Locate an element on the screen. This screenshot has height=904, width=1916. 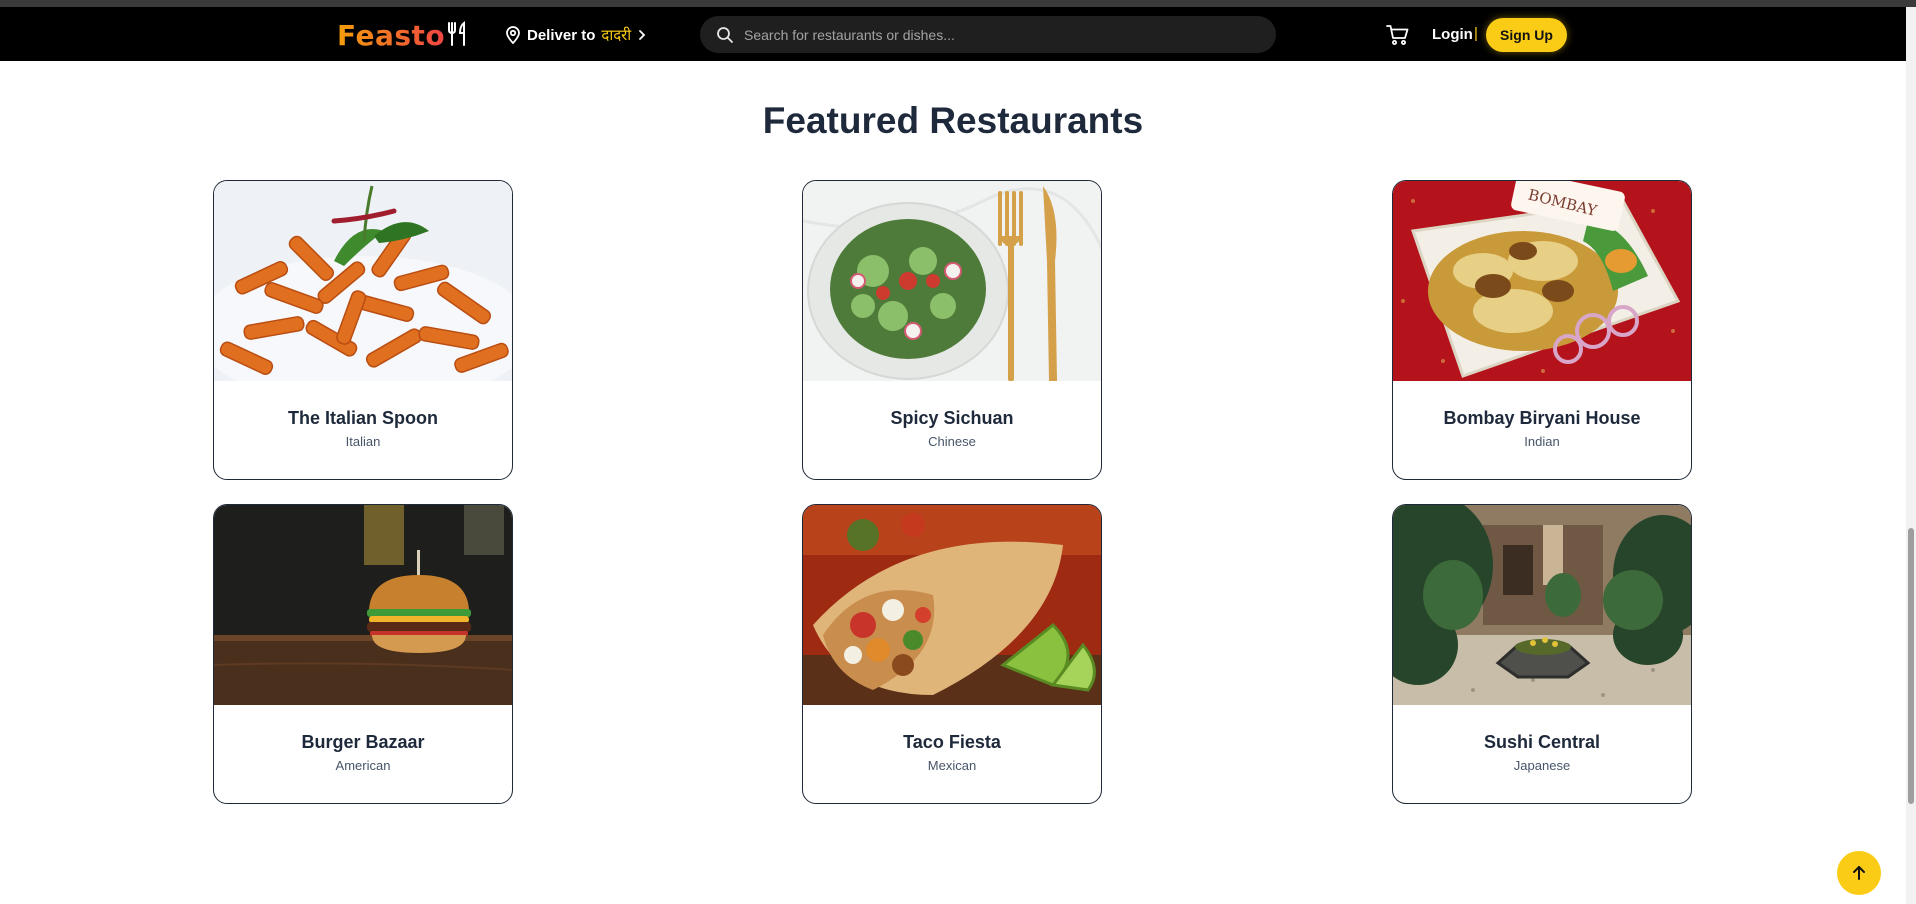
browser-top-strip is located at coordinates (958, 3).